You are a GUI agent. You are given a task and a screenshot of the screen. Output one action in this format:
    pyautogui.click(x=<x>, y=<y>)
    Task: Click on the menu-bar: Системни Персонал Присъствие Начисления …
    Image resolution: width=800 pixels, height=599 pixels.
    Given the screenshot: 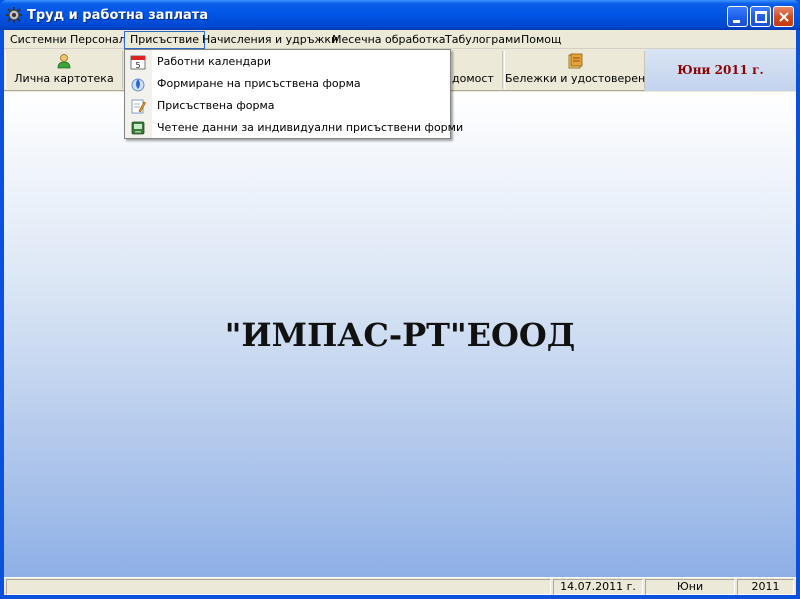 What is the action you would take?
    pyautogui.click(x=400, y=39)
    